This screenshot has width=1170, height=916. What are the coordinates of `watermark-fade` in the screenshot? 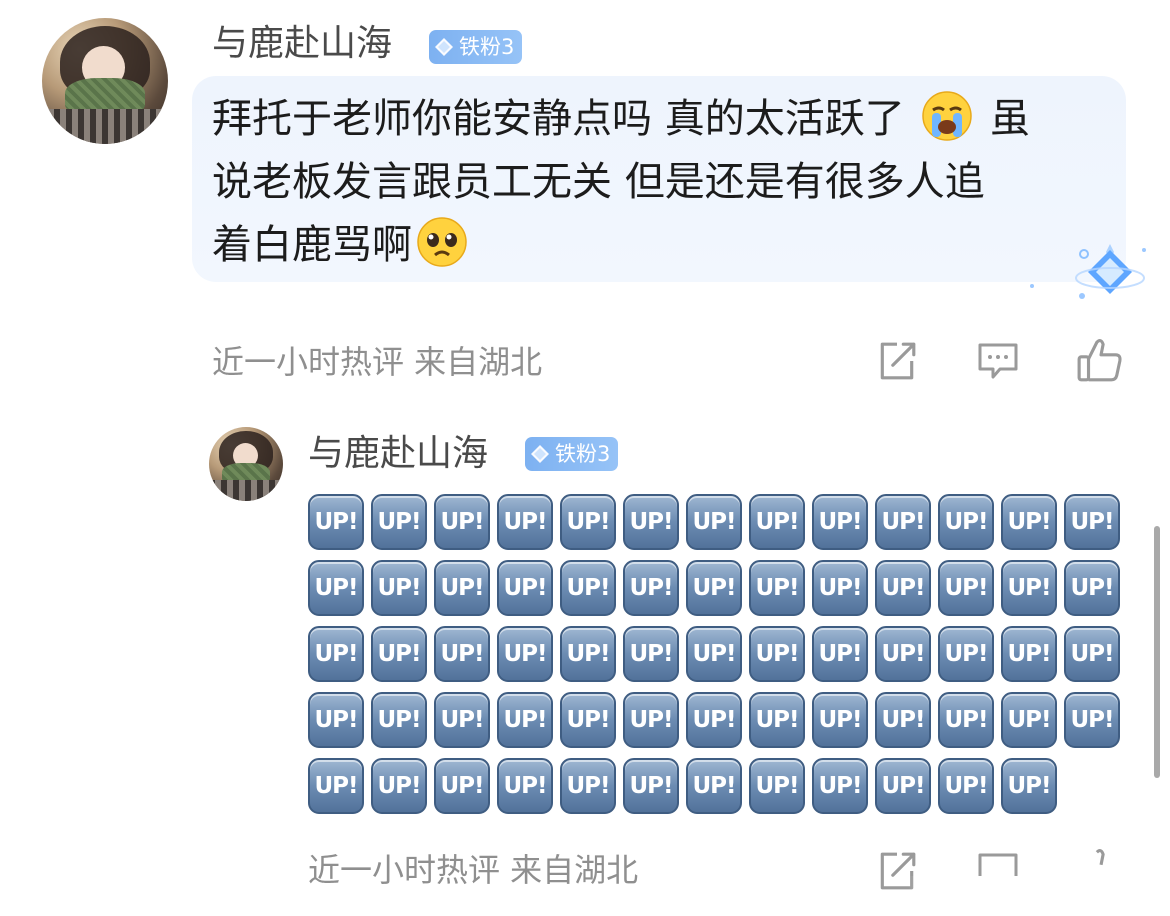 It's located at (1039, 896).